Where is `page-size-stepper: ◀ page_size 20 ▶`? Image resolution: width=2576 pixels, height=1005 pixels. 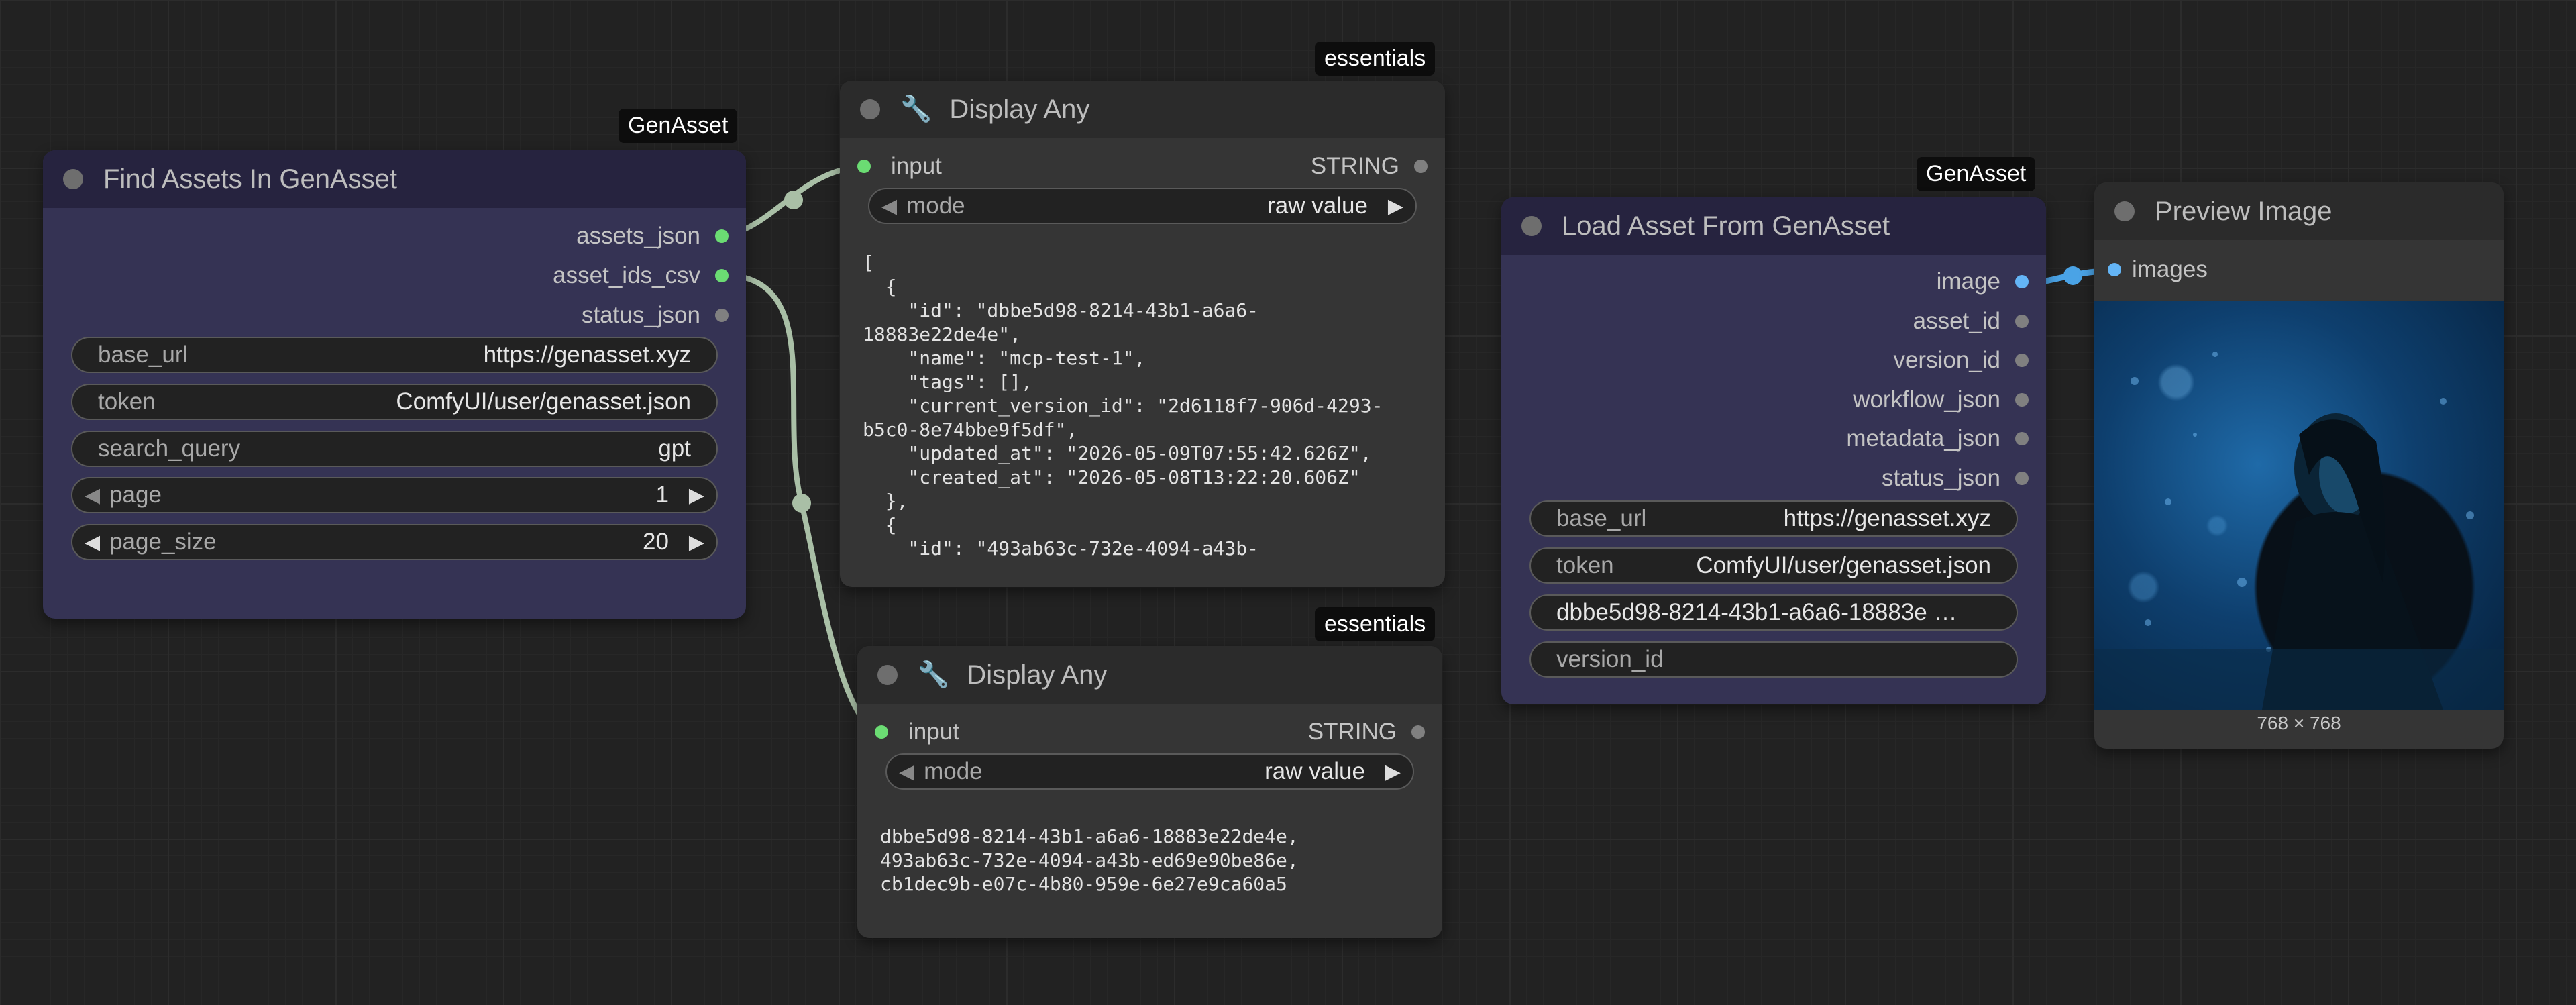
page-size-stepper: ◀ page_size 20 ▶ is located at coordinates (394, 542).